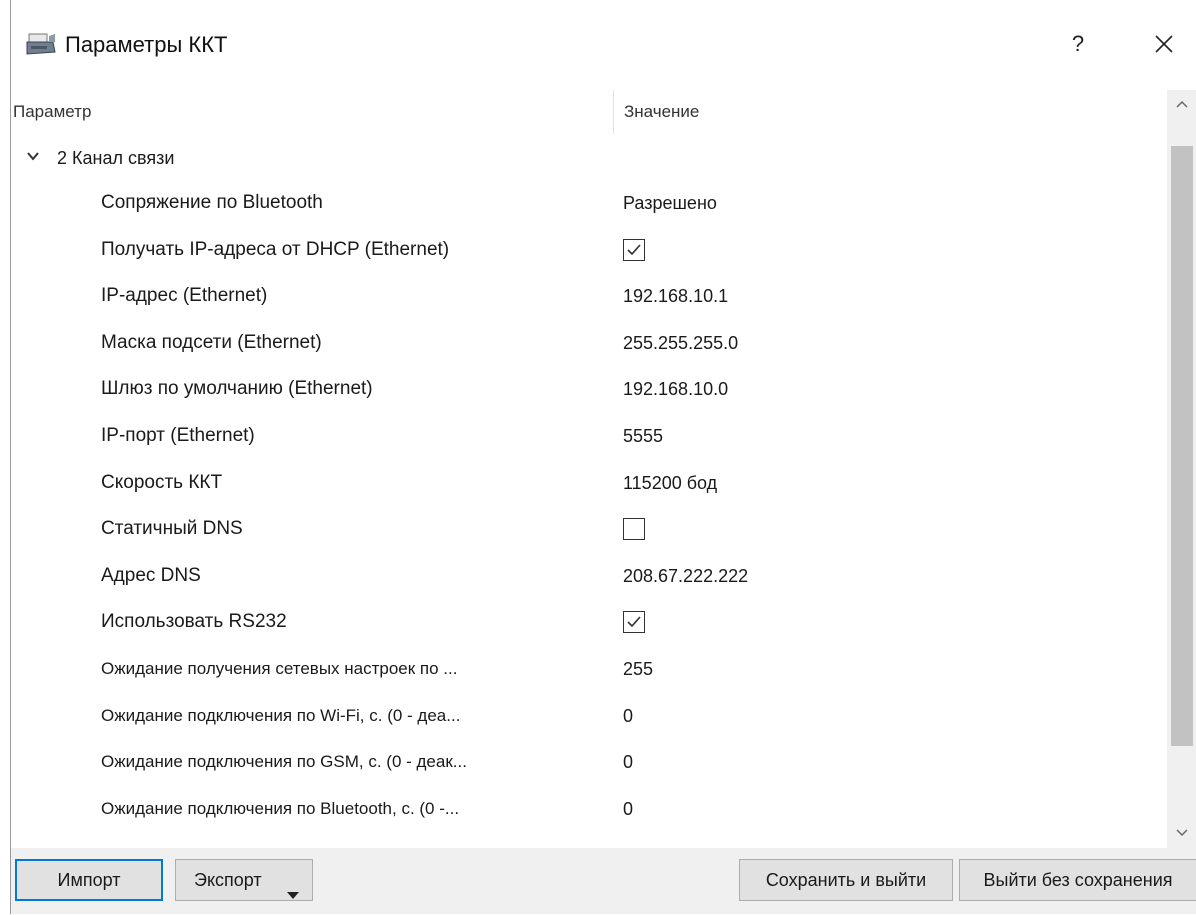 The height and width of the screenshot is (915, 1196). I want to click on parameter-name: Маска подсети (Ethernet), so click(211, 342).